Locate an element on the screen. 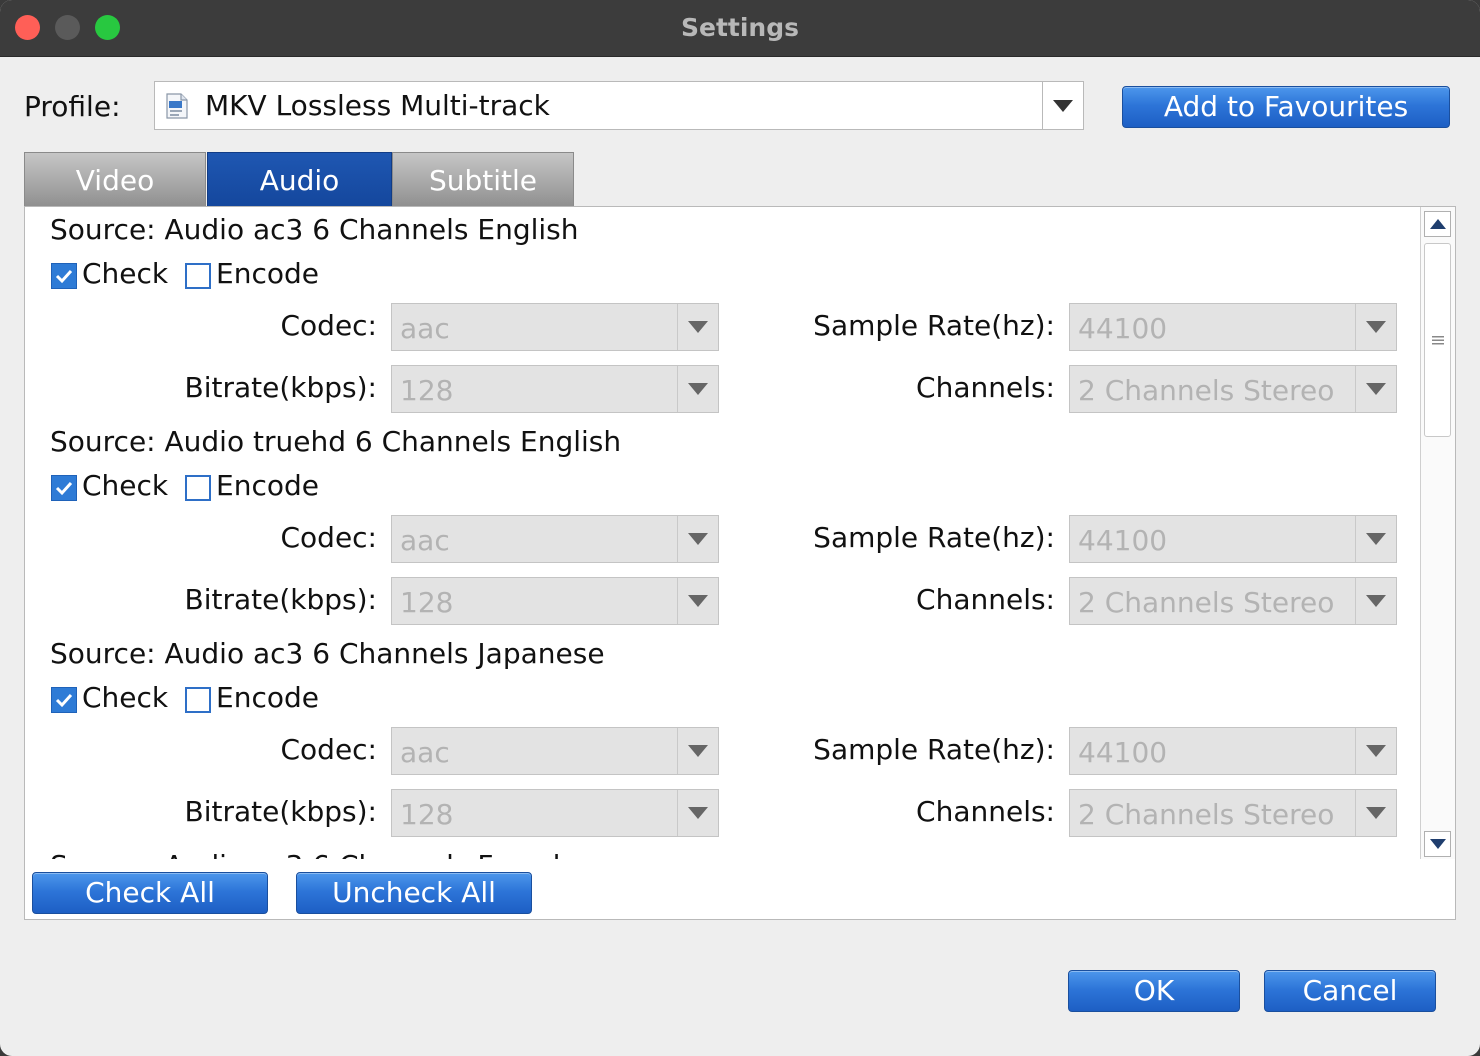 The height and width of the screenshot is (1056, 1480). tab-video: Video is located at coordinates (115, 179).